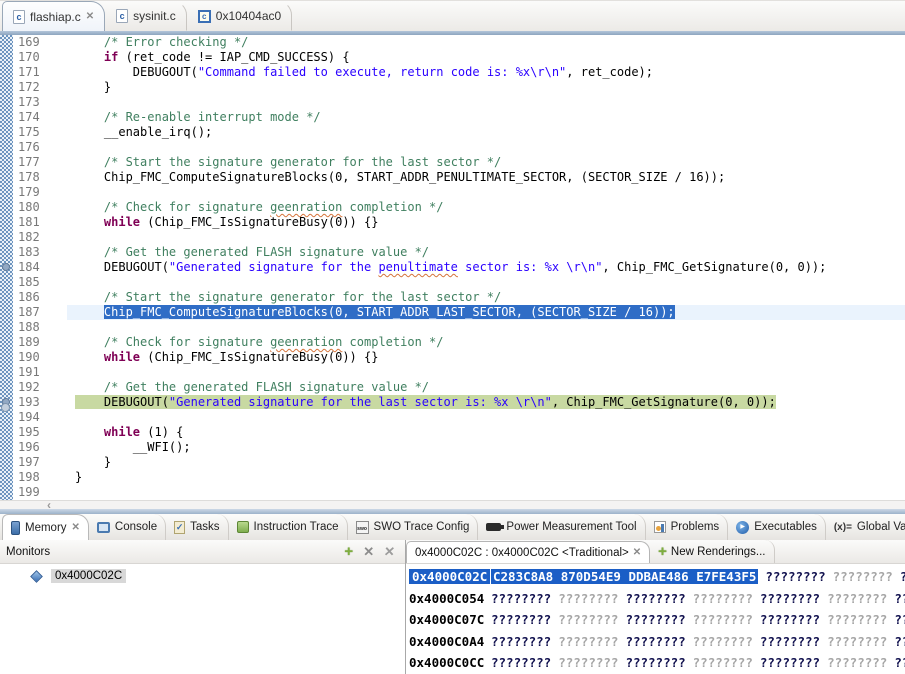 Image resolution: width=905 pixels, height=674 pixels. What do you see at coordinates (459, 117) in the screenshot?
I see `code-line: 174 /* Re-enable interrupt mode */` at bounding box center [459, 117].